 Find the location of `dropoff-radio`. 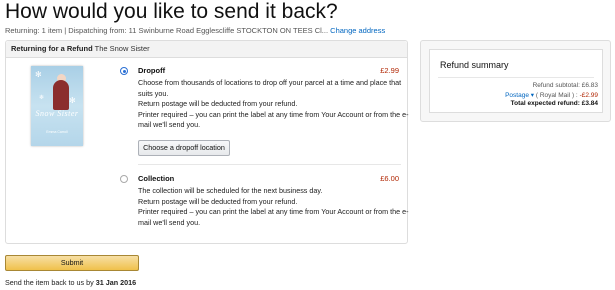

dropoff-radio is located at coordinates (124, 71).